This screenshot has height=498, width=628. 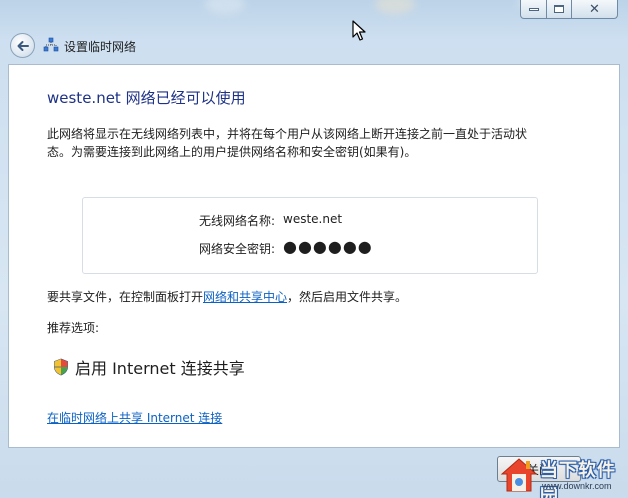 I want to click on maximize-button, so click(x=559, y=9).